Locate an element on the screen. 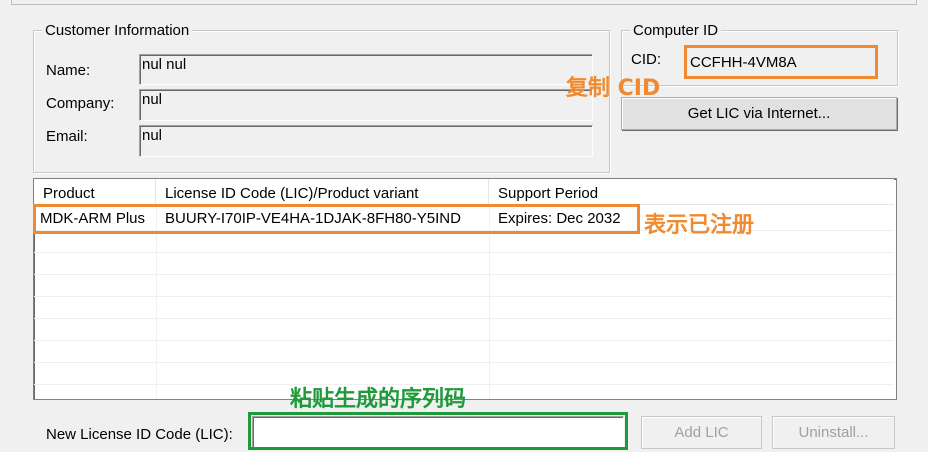 The image size is (928, 452). paste-serial-annotation: 粘贴生成的序列码 is located at coordinates (378, 399).